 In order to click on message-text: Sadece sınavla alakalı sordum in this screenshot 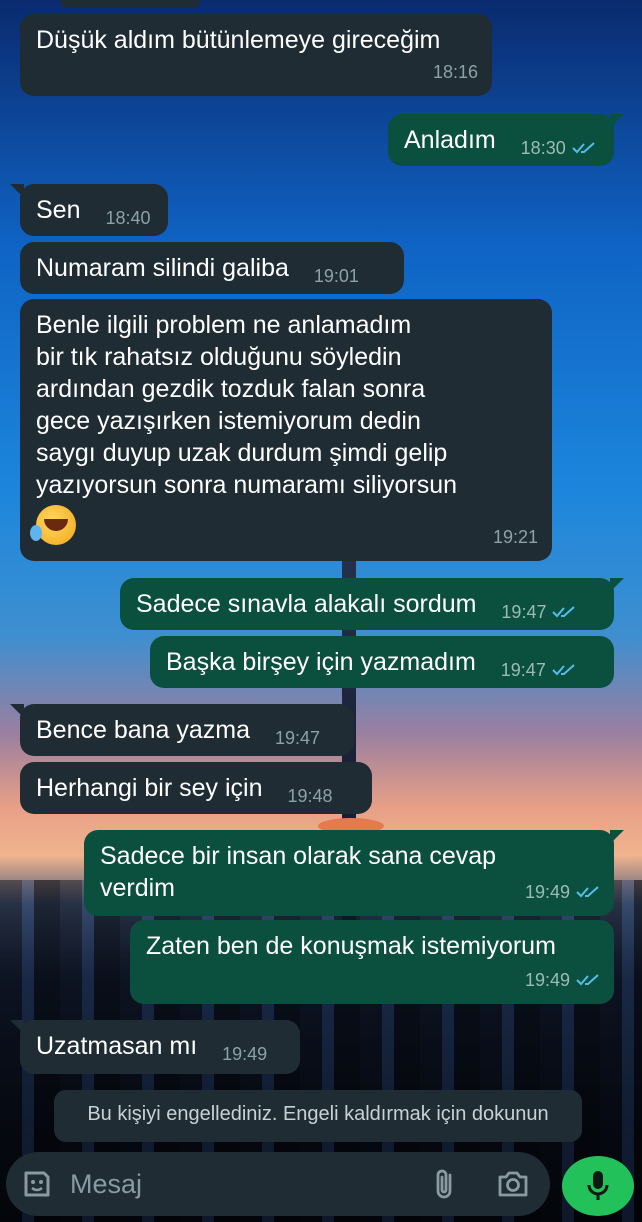, I will do `click(306, 604)`.